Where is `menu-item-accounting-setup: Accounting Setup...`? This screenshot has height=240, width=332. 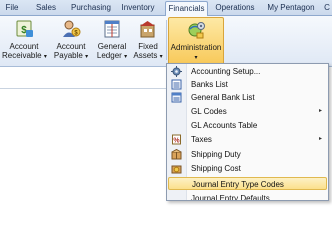 menu-item-accounting-setup: Accounting Setup... is located at coordinates (247, 71).